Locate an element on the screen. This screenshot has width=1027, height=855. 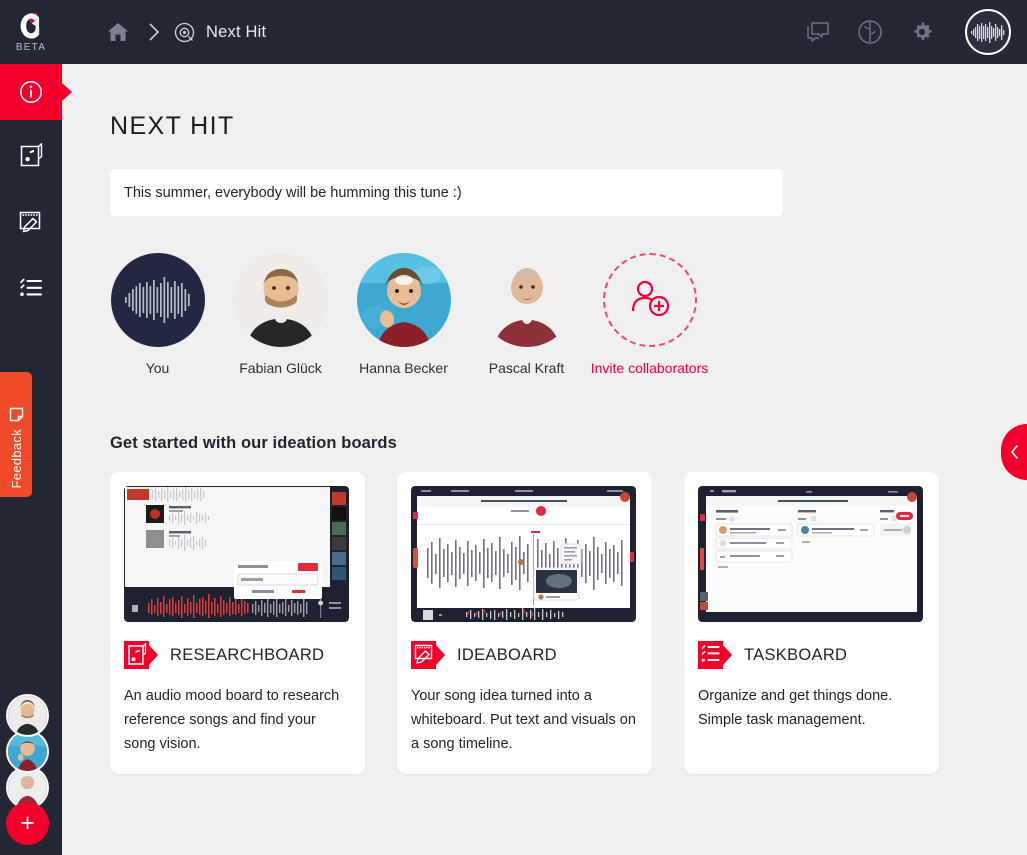
top-header: BETA Next Hit is located at coordinates (513, 32).